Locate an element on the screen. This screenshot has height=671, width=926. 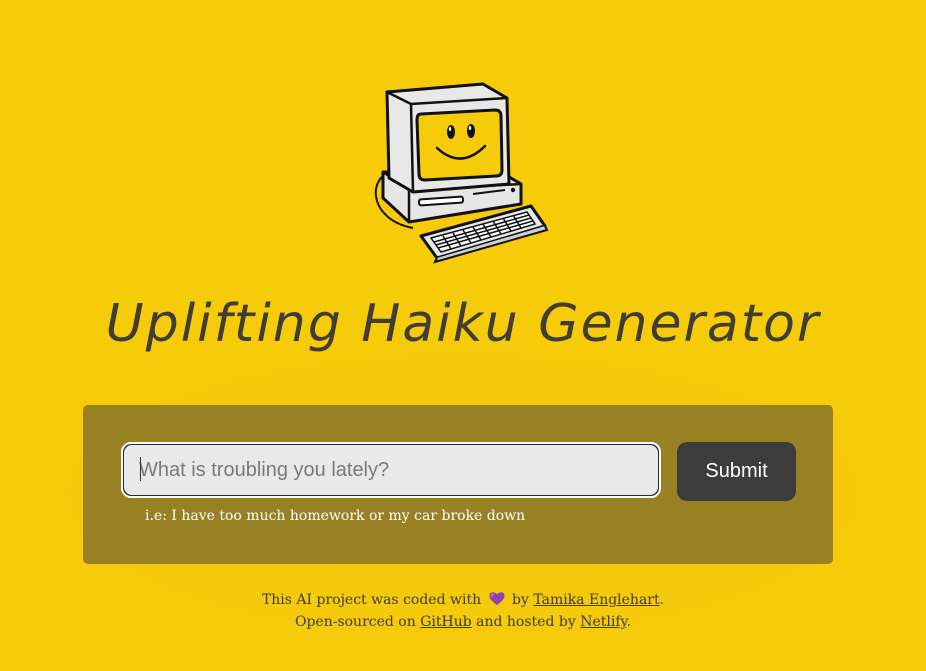
purple-heart-icon is located at coordinates (496, 601).